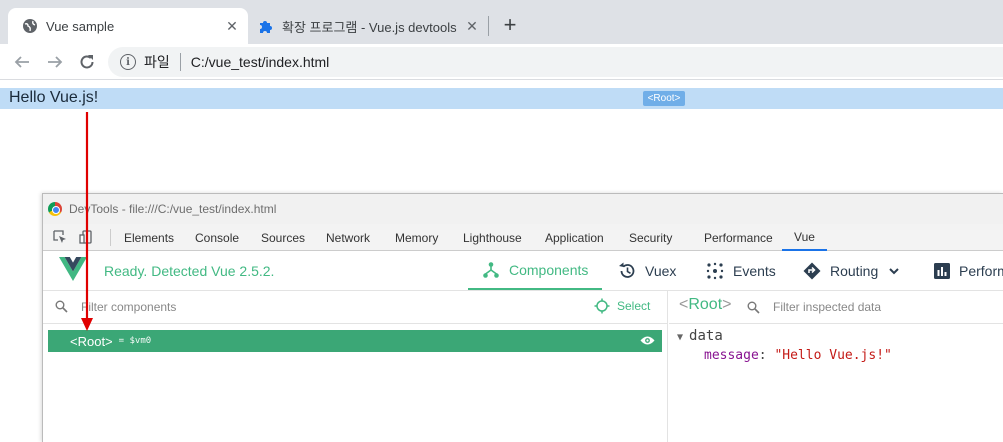 This screenshot has height=442, width=1003. I want to click on tab-title: 확장 프로그램 - Vue.js devtools, so click(369, 27).